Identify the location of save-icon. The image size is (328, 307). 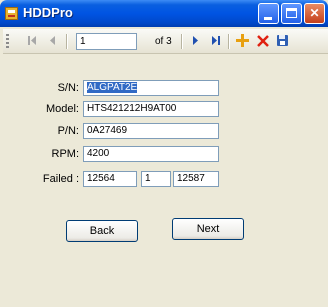
(282, 40).